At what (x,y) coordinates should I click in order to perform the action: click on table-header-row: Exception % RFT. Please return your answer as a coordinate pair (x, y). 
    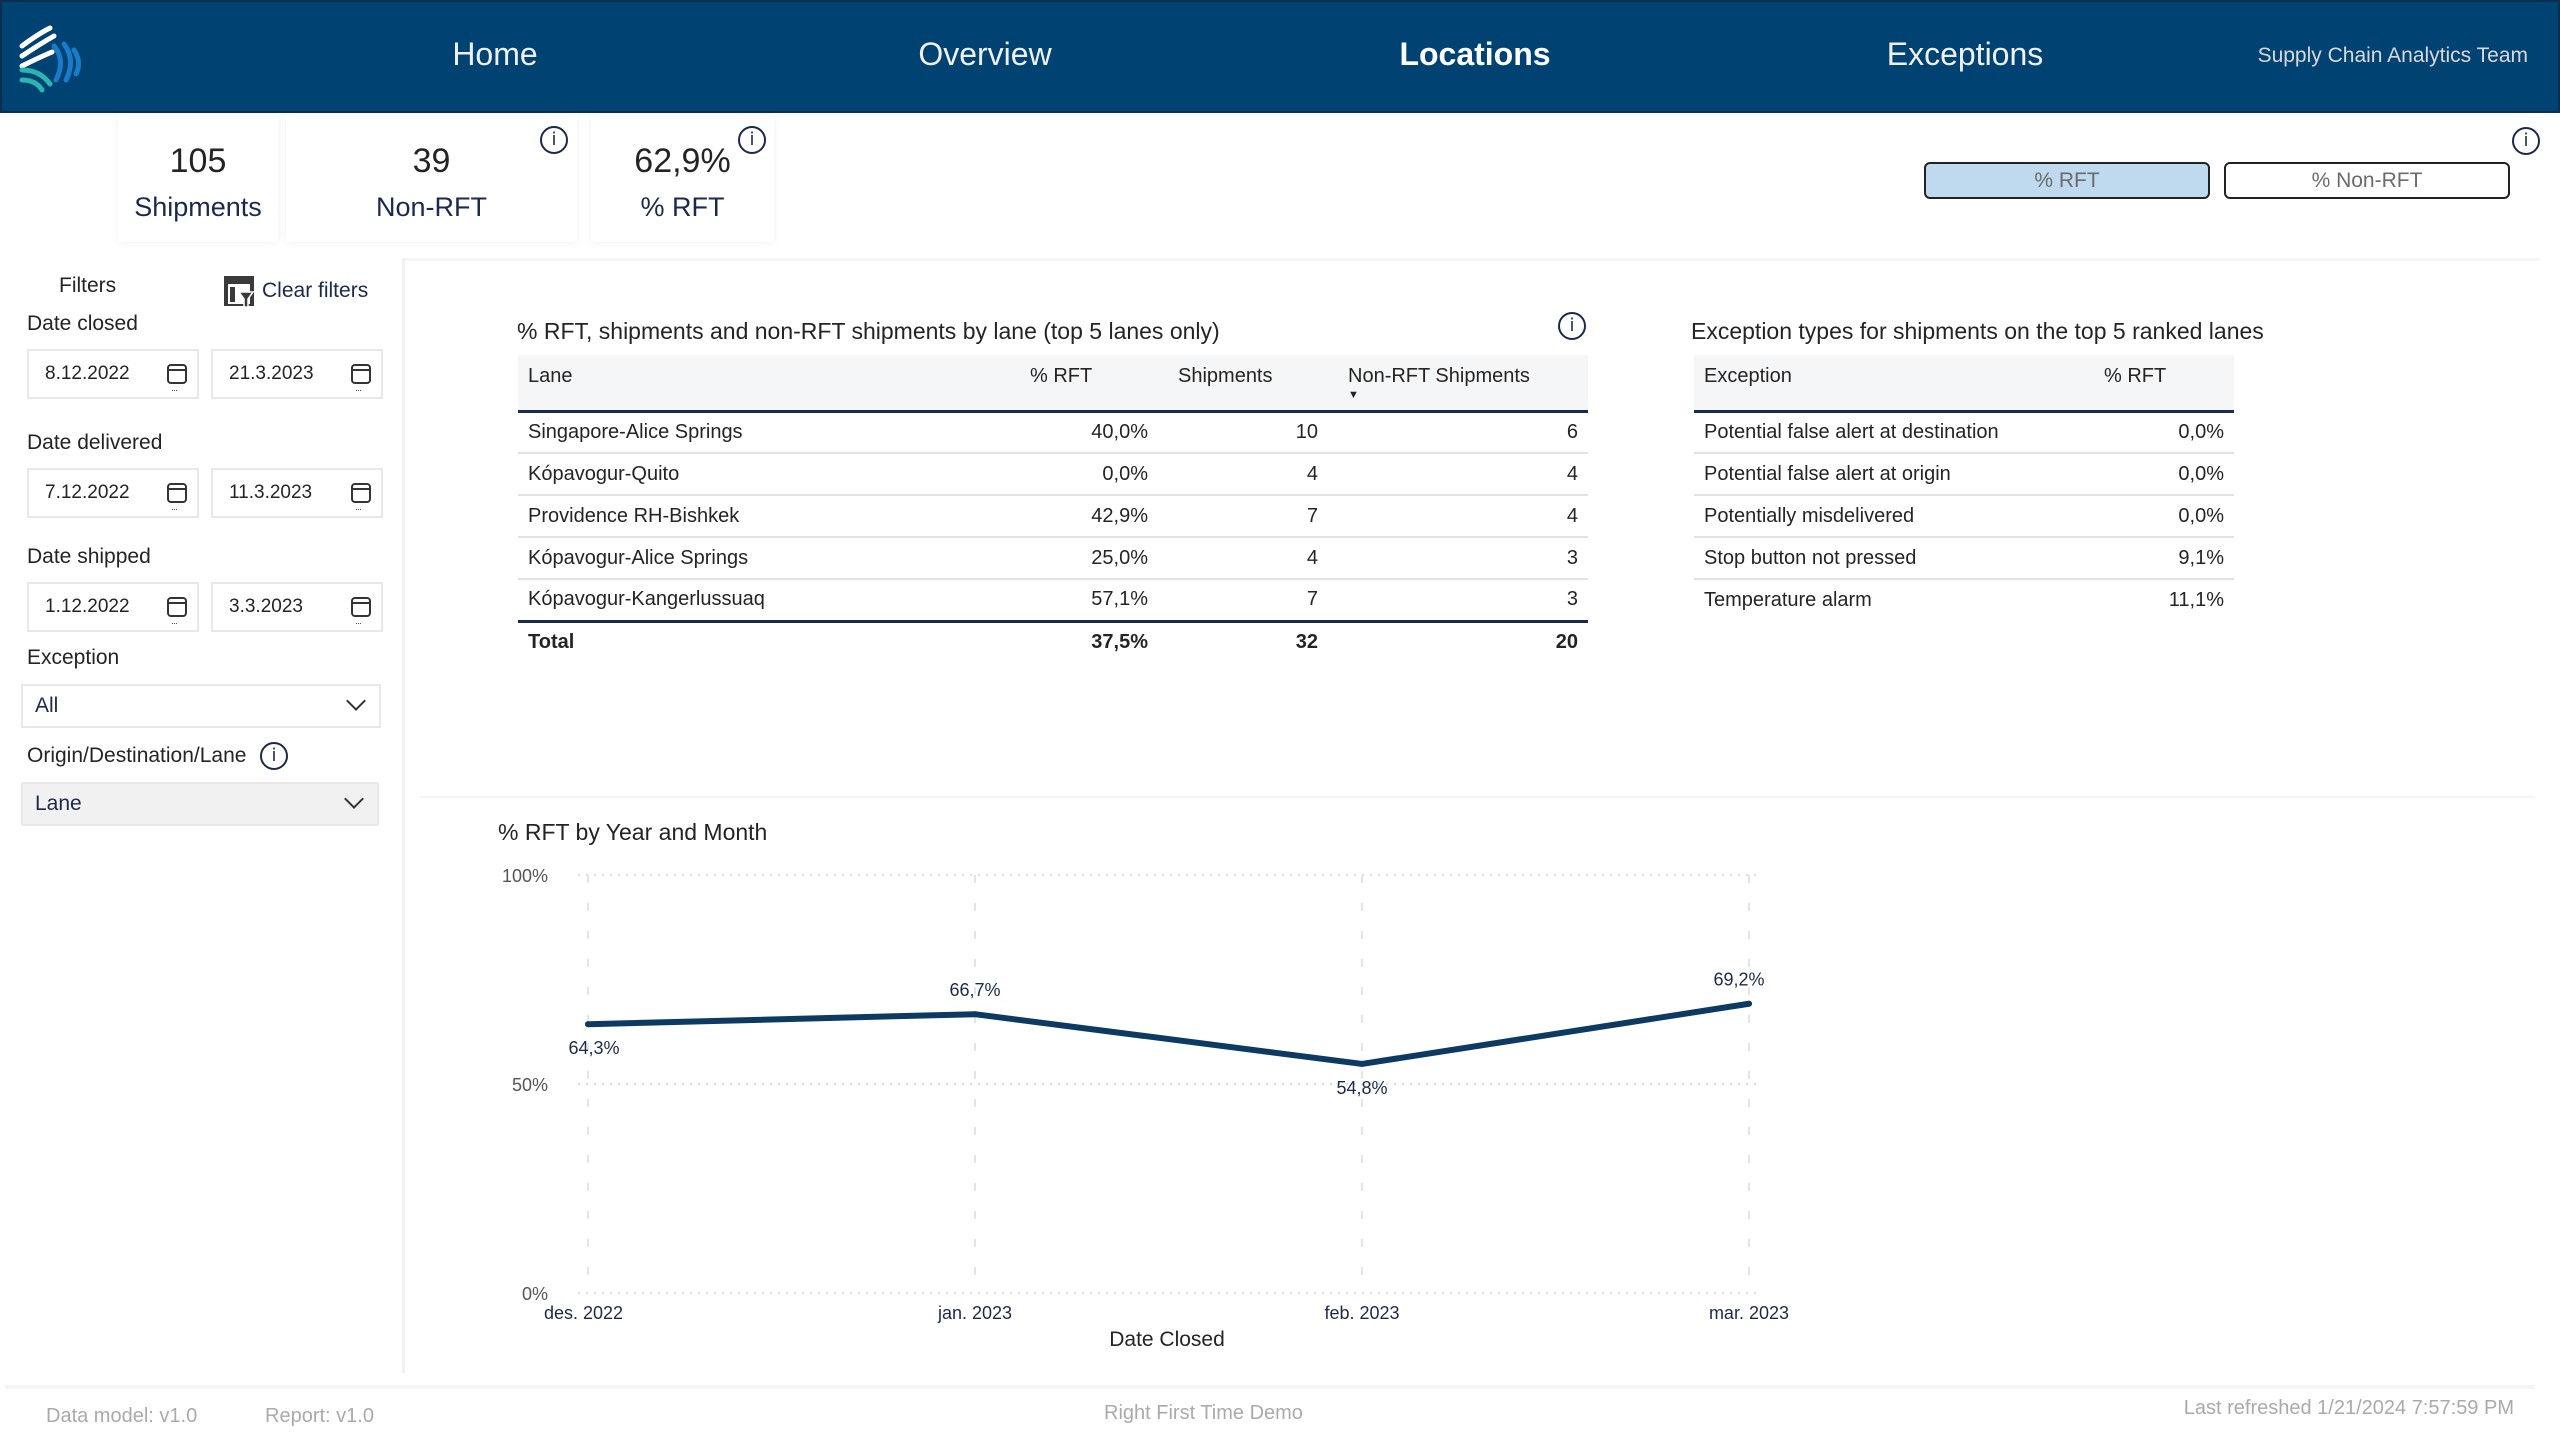
    Looking at the image, I should click on (1964, 384).